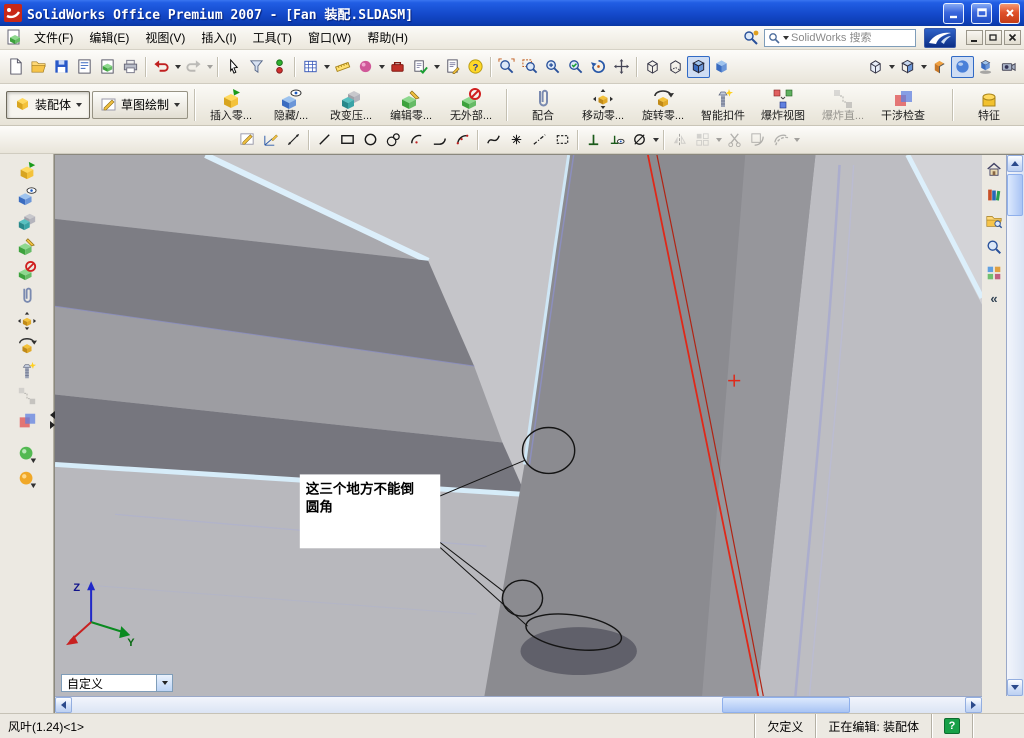 Image resolution: width=1024 pixels, height=738 pixels. I want to click on smart-fasteners-button: 智能扣件, so click(723, 105).